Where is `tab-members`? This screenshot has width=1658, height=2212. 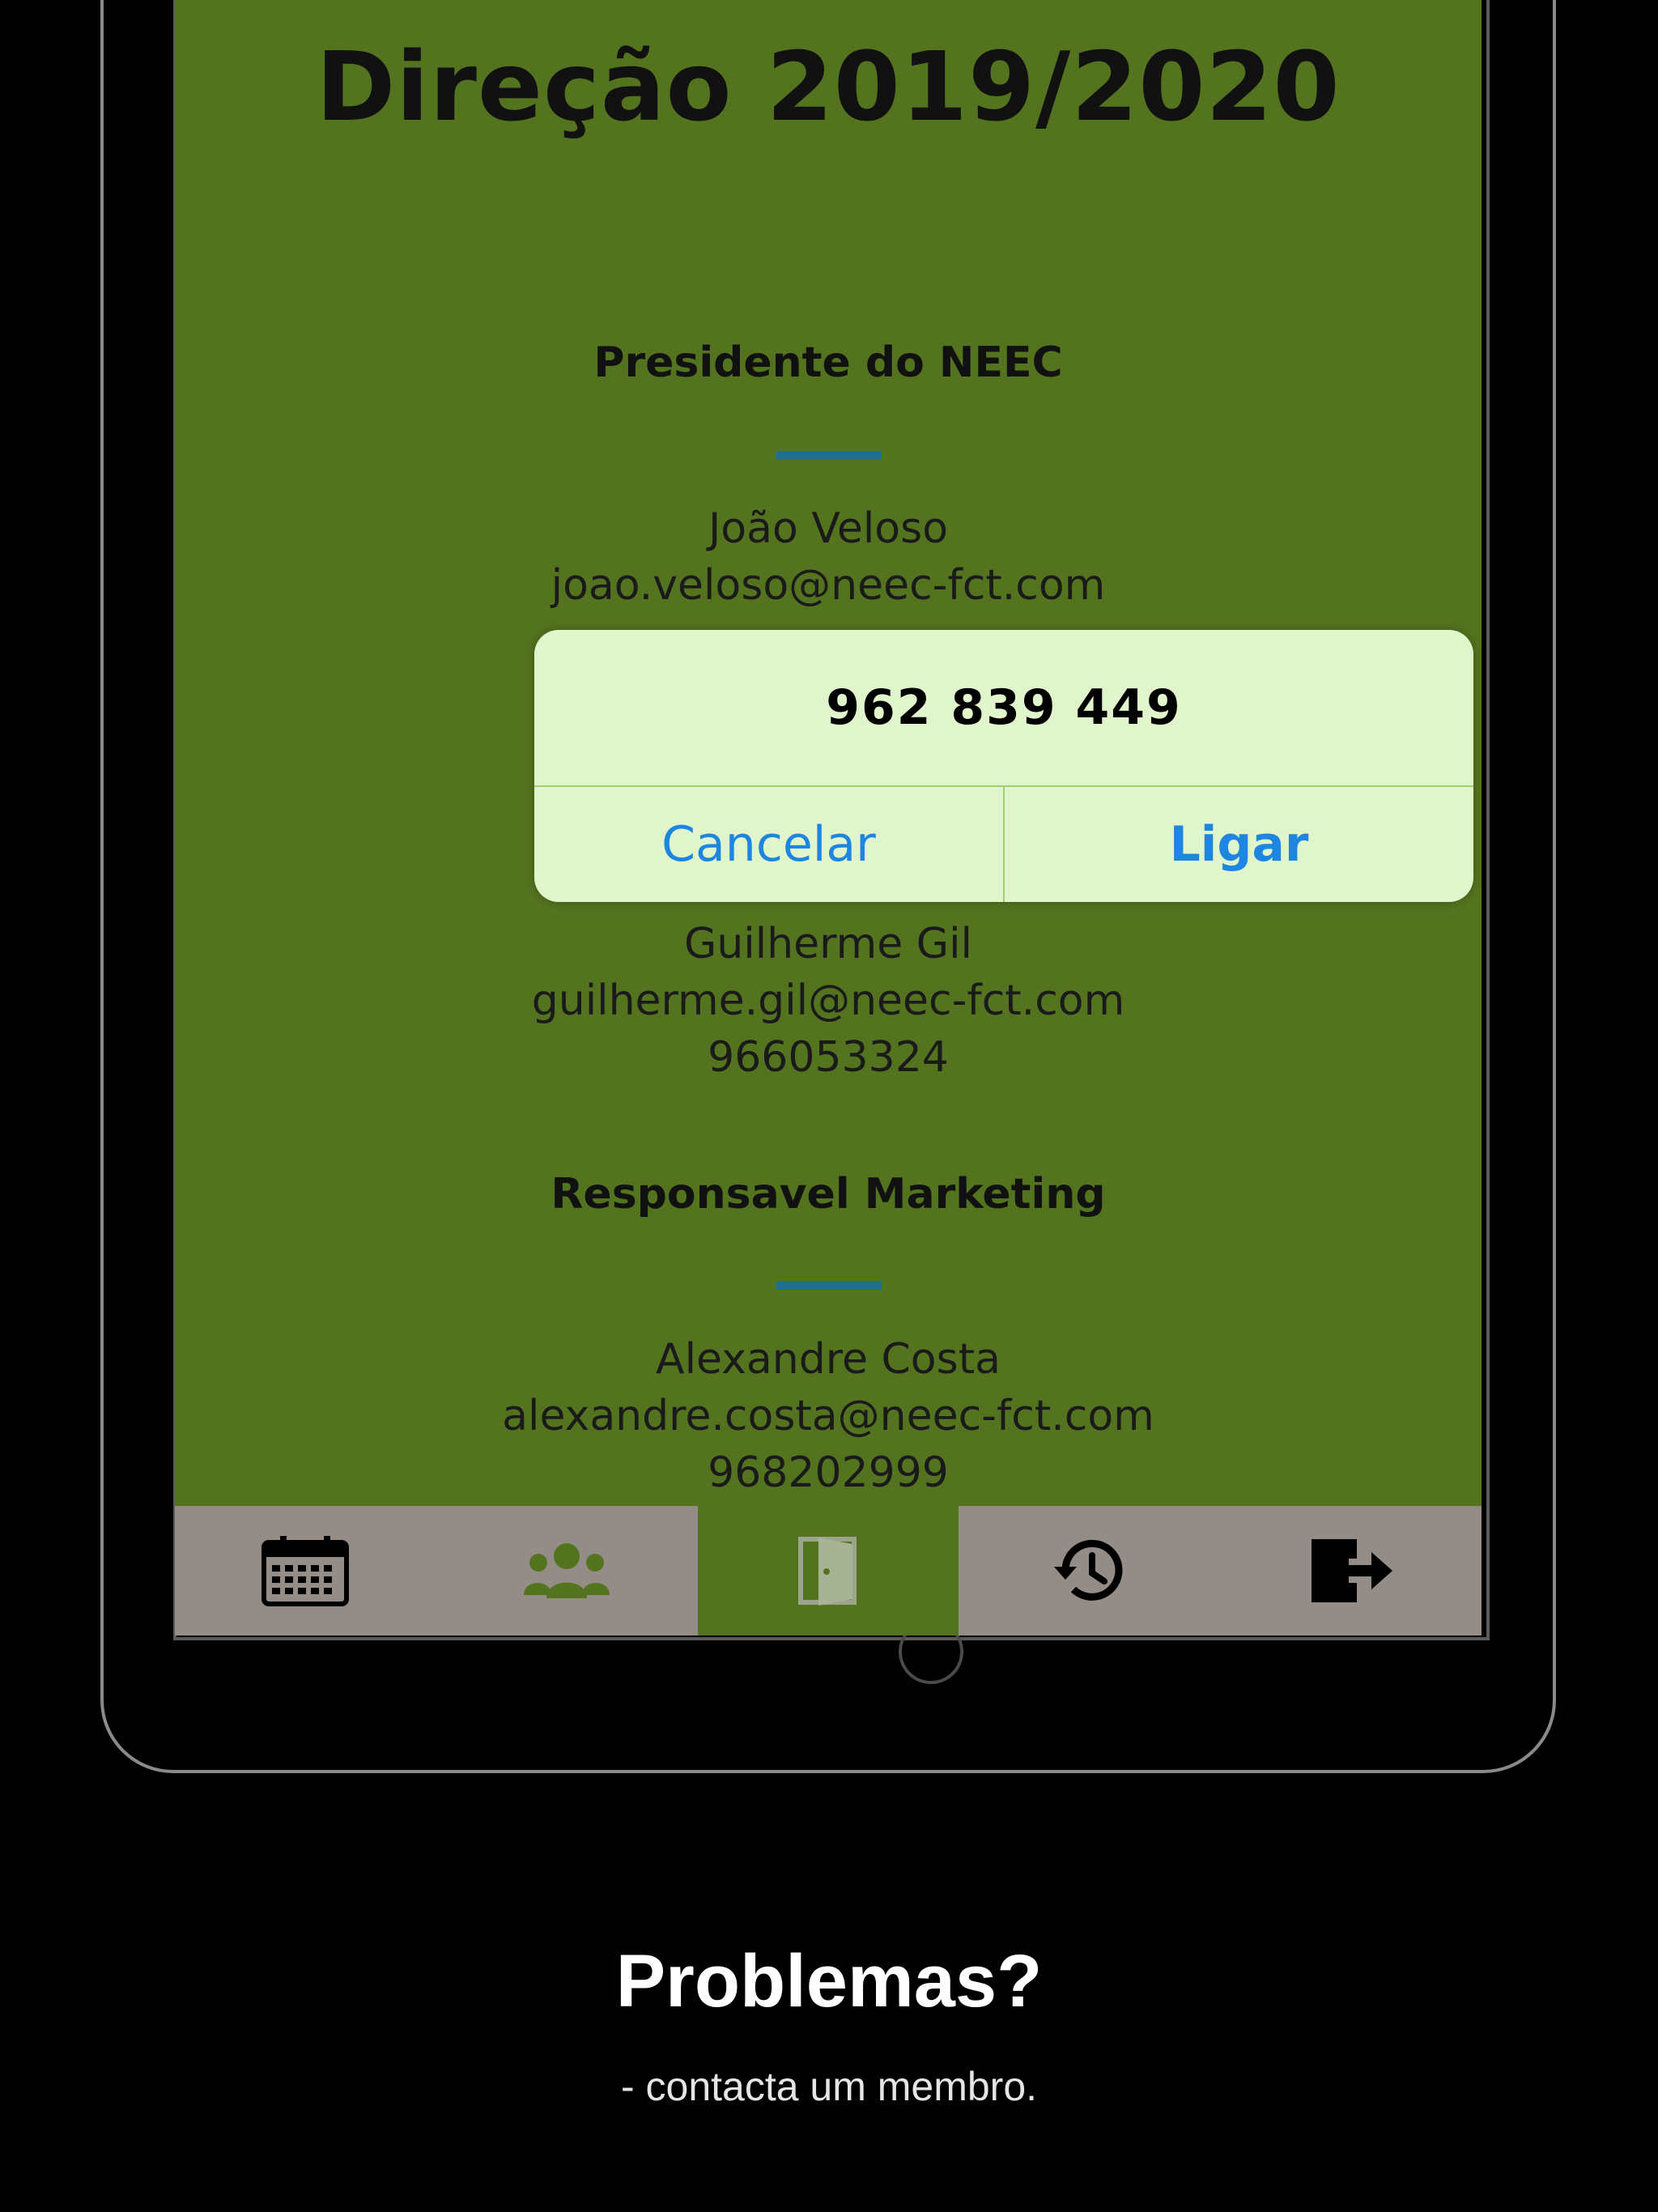
tab-members is located at coordinates (567, 1571).